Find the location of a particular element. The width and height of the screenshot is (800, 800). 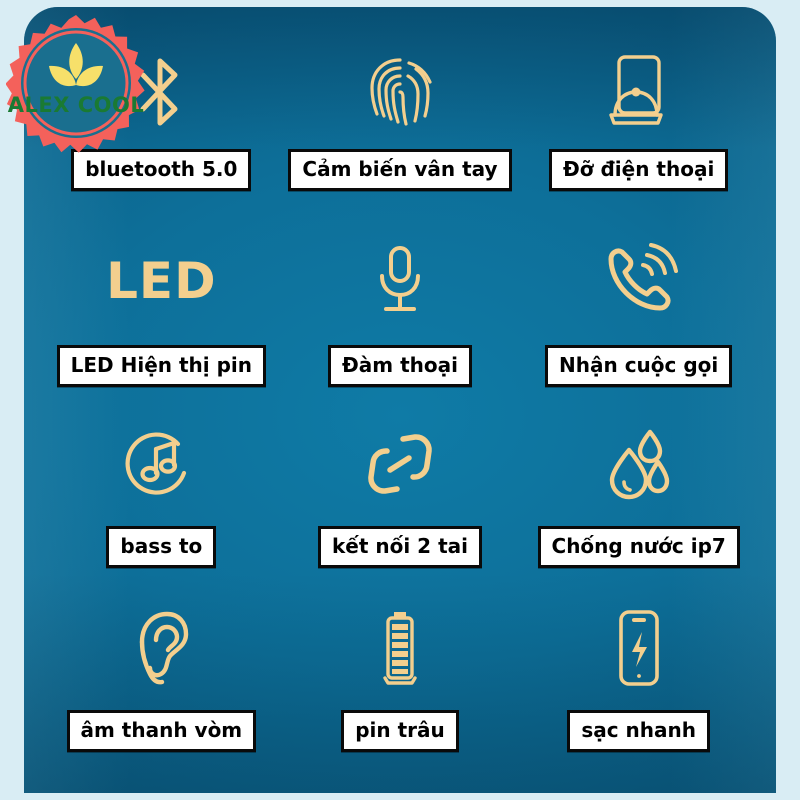

feature-cell-incoming-call: Nhận cuộc gọi is located at coordinates (638, 313).